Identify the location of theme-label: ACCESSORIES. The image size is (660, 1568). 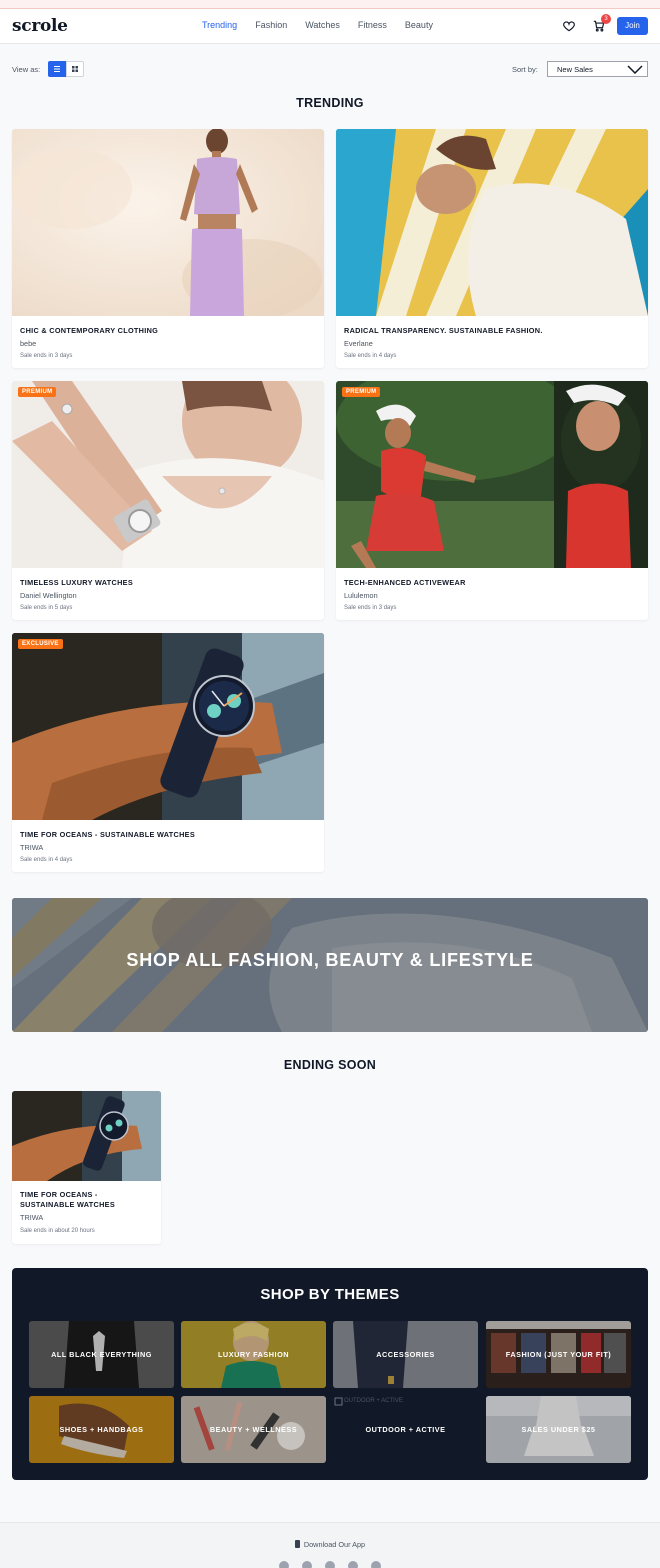
(405, 1354).